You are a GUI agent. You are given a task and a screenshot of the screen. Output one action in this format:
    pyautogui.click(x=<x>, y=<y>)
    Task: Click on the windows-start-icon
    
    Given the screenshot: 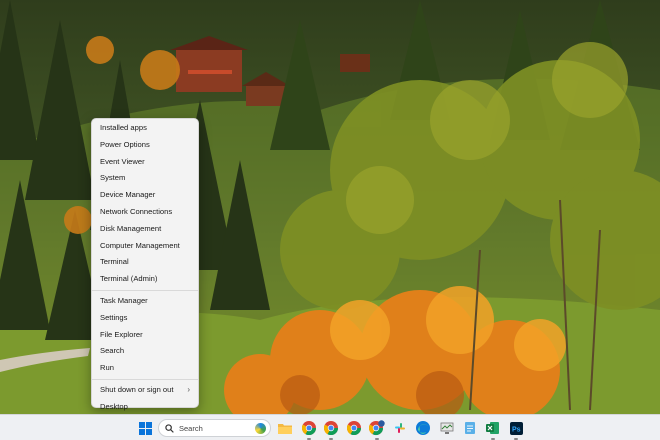 What is the action you would take?
    pyautogui.click(x=145, y=428)
    